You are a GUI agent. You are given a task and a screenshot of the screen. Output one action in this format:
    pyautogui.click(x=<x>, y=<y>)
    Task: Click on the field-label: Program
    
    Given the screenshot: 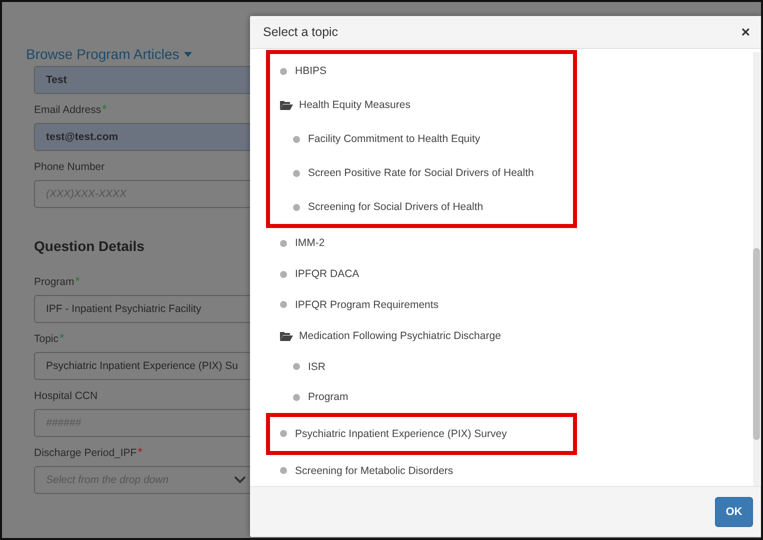 What is the action you would take?
    pyautogui.click(x=54, y=282)
    